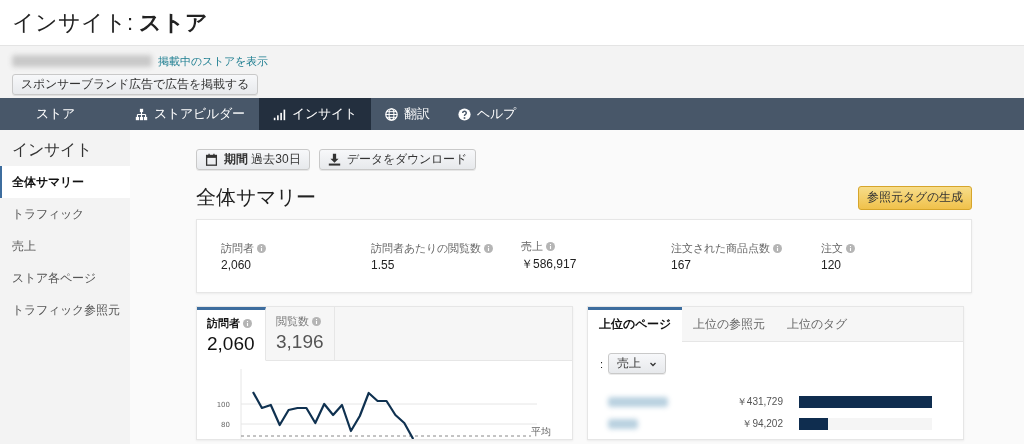 Image resolution: width=1024 pixels, height=444 pixels. Describe the element at coordinates (65, 278) in the screenshot. I see `sidebar-item: ストア各ページ` at that location.